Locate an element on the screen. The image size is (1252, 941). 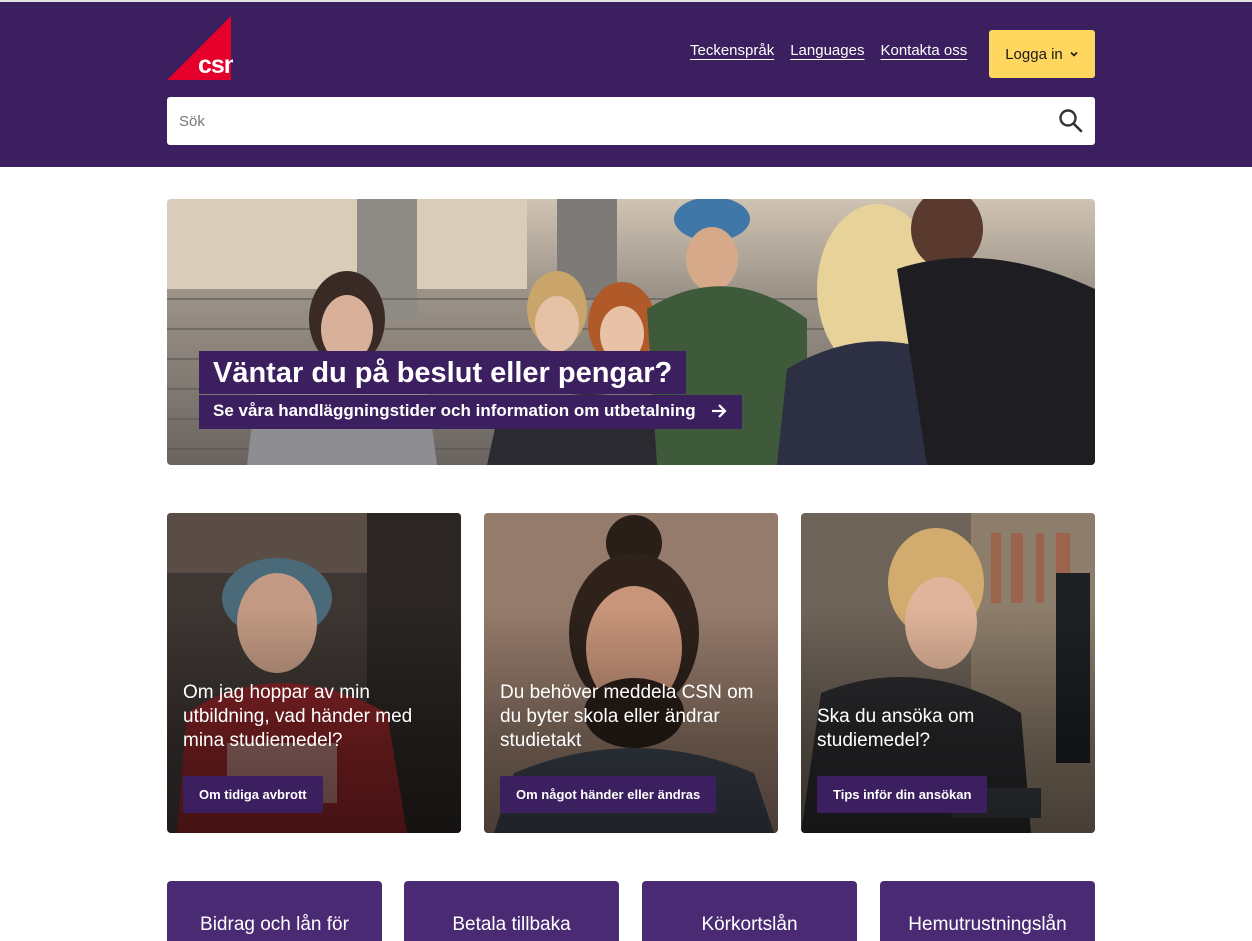
search-input is located at coordinates (597, 121).